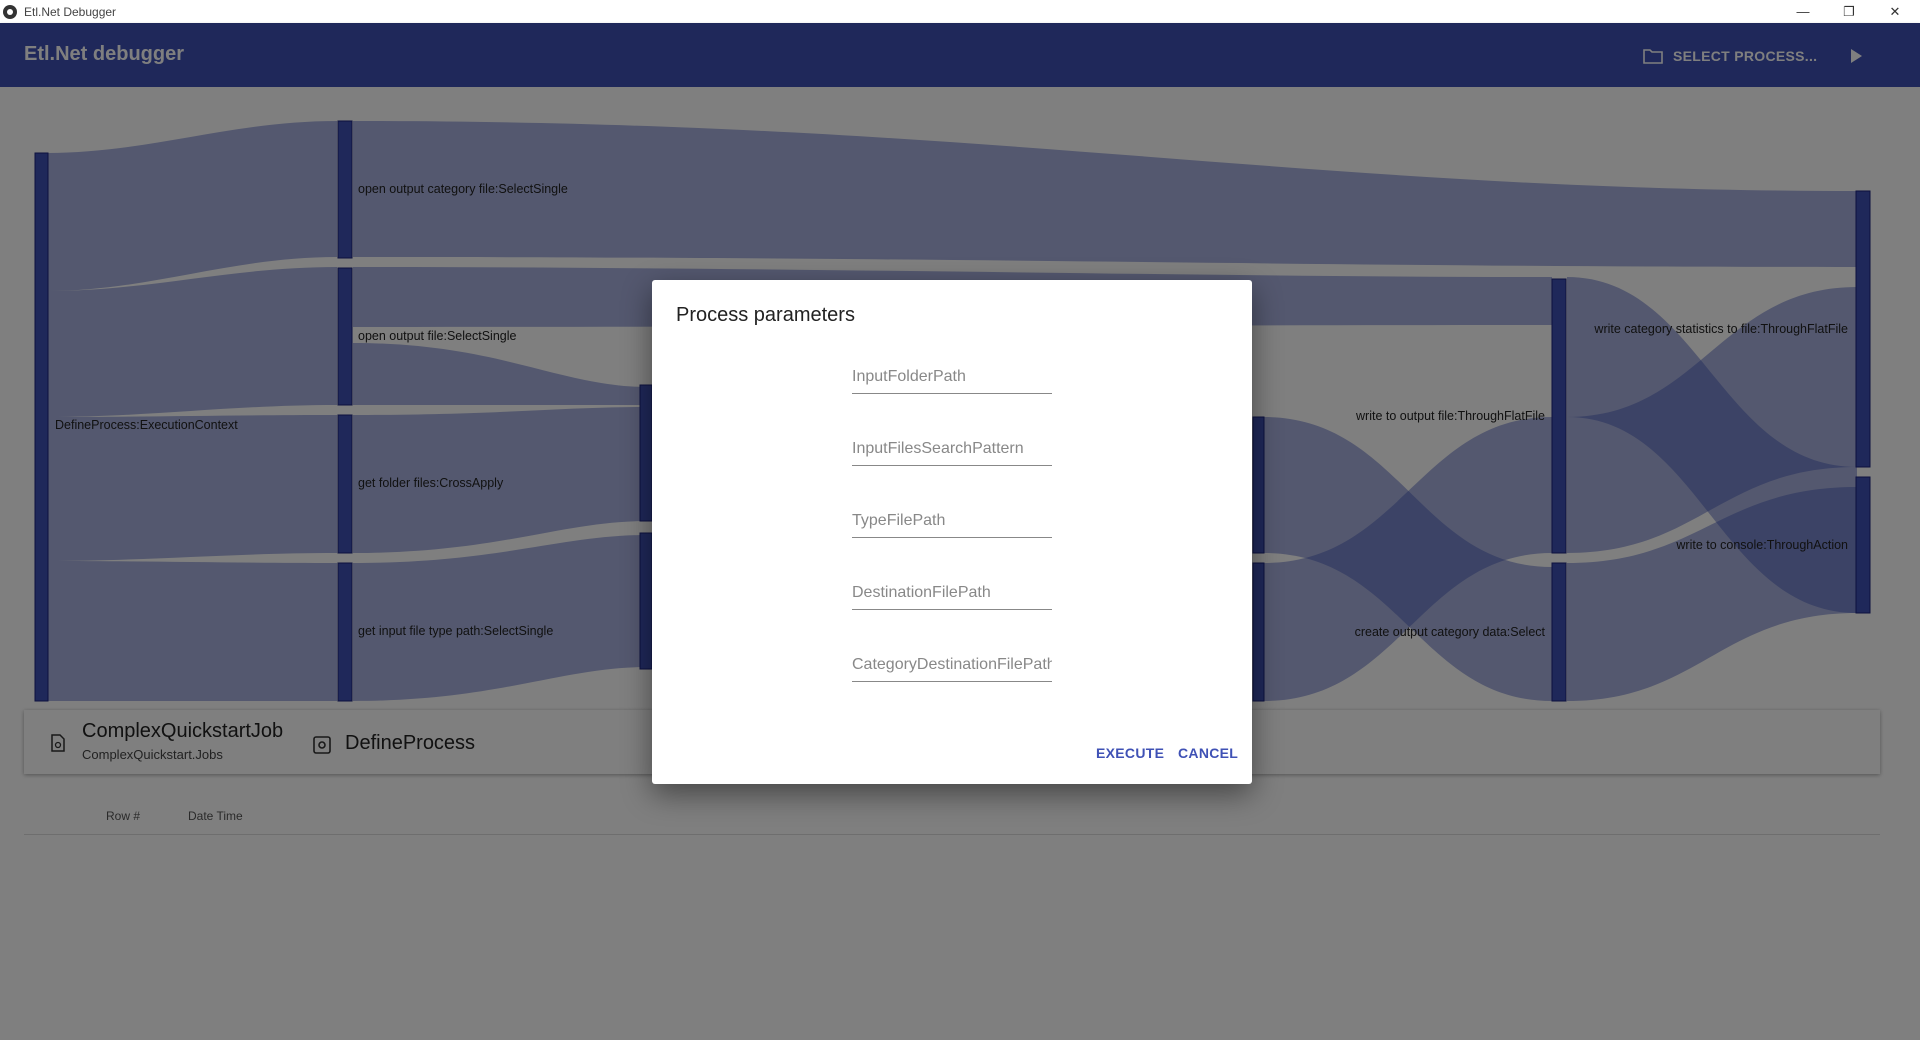  Describe the element at coordinates (1849, 11) in the screenshot. I see `restore-button: ❐` at that location.